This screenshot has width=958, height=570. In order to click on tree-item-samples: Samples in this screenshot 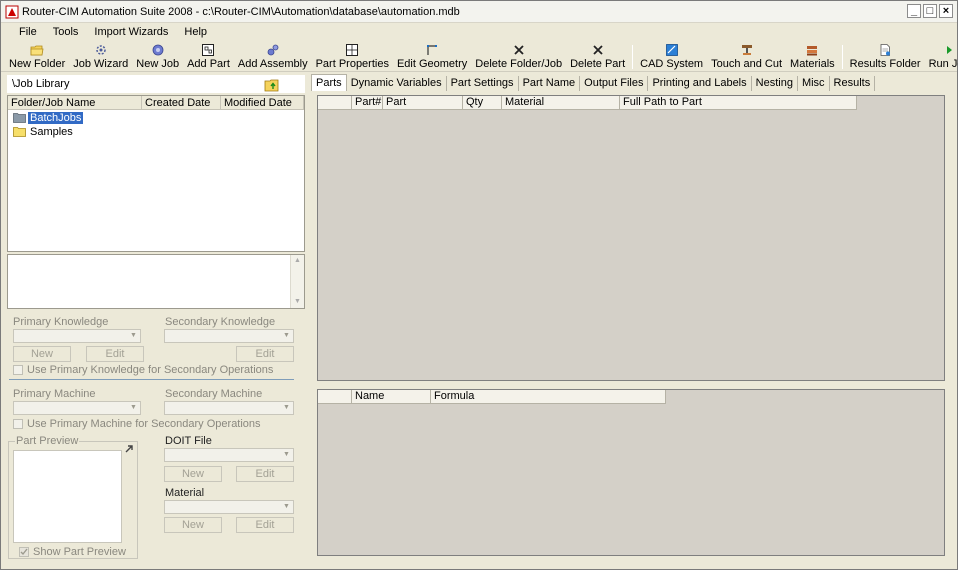, I will do `click(156, 131)`.